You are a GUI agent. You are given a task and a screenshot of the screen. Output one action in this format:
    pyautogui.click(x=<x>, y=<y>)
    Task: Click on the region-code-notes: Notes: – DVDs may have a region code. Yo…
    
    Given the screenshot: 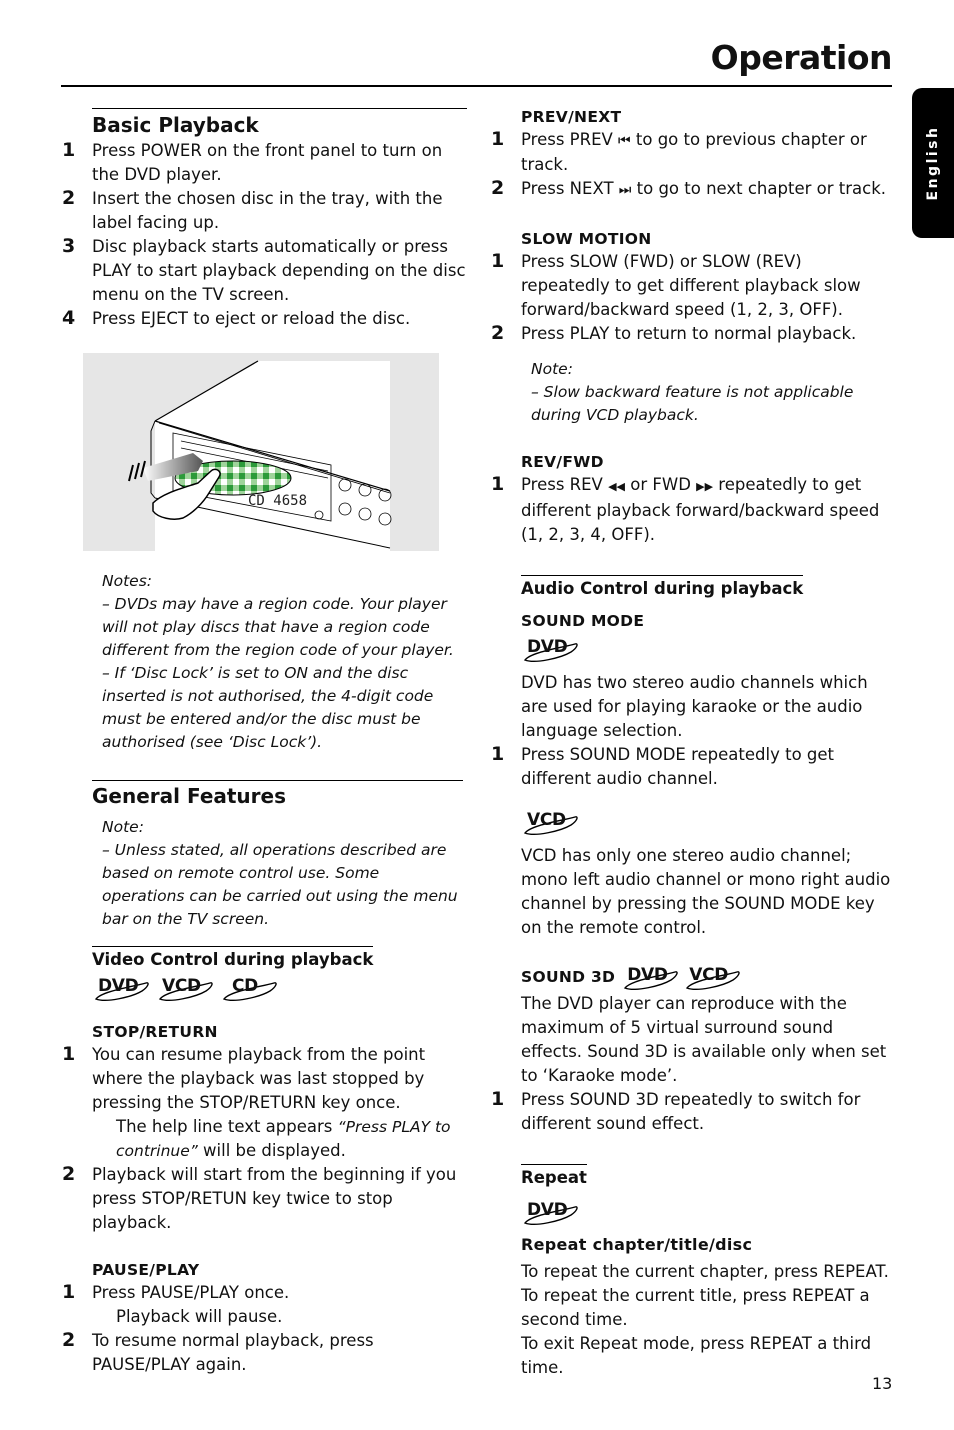 What is the action you would take?
    pyautogui.click(x=284, y=662)
    